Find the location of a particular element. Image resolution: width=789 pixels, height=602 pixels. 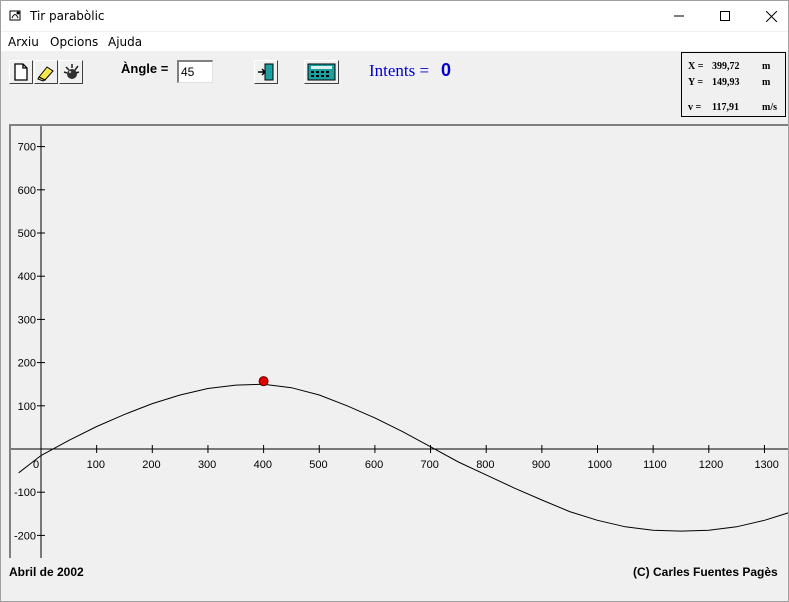

exit-door-icon is located at coordinates (266, 72).